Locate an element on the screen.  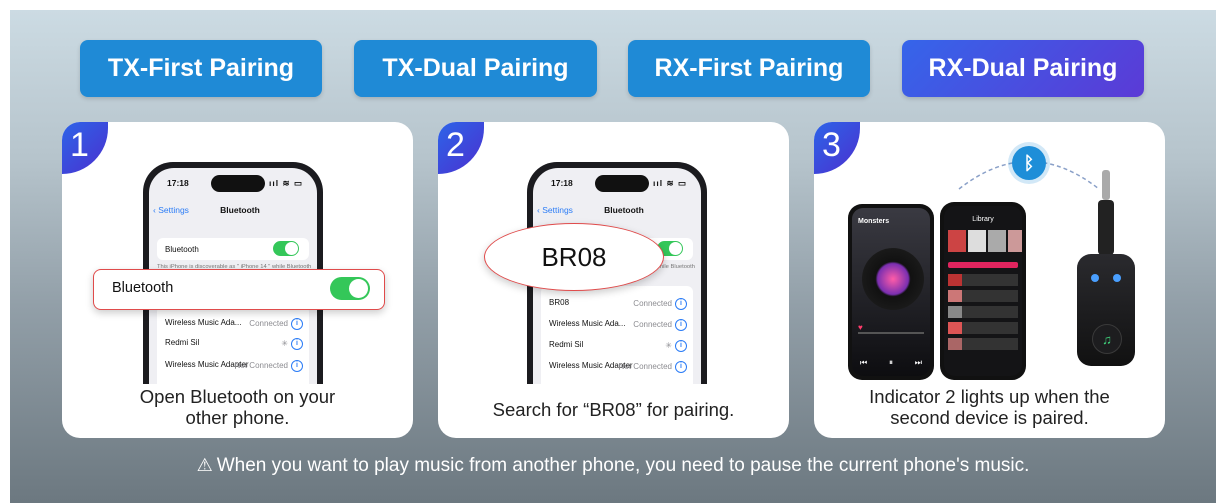
discoverable-text: while Bluetooth is located at coordinates (675, 267).